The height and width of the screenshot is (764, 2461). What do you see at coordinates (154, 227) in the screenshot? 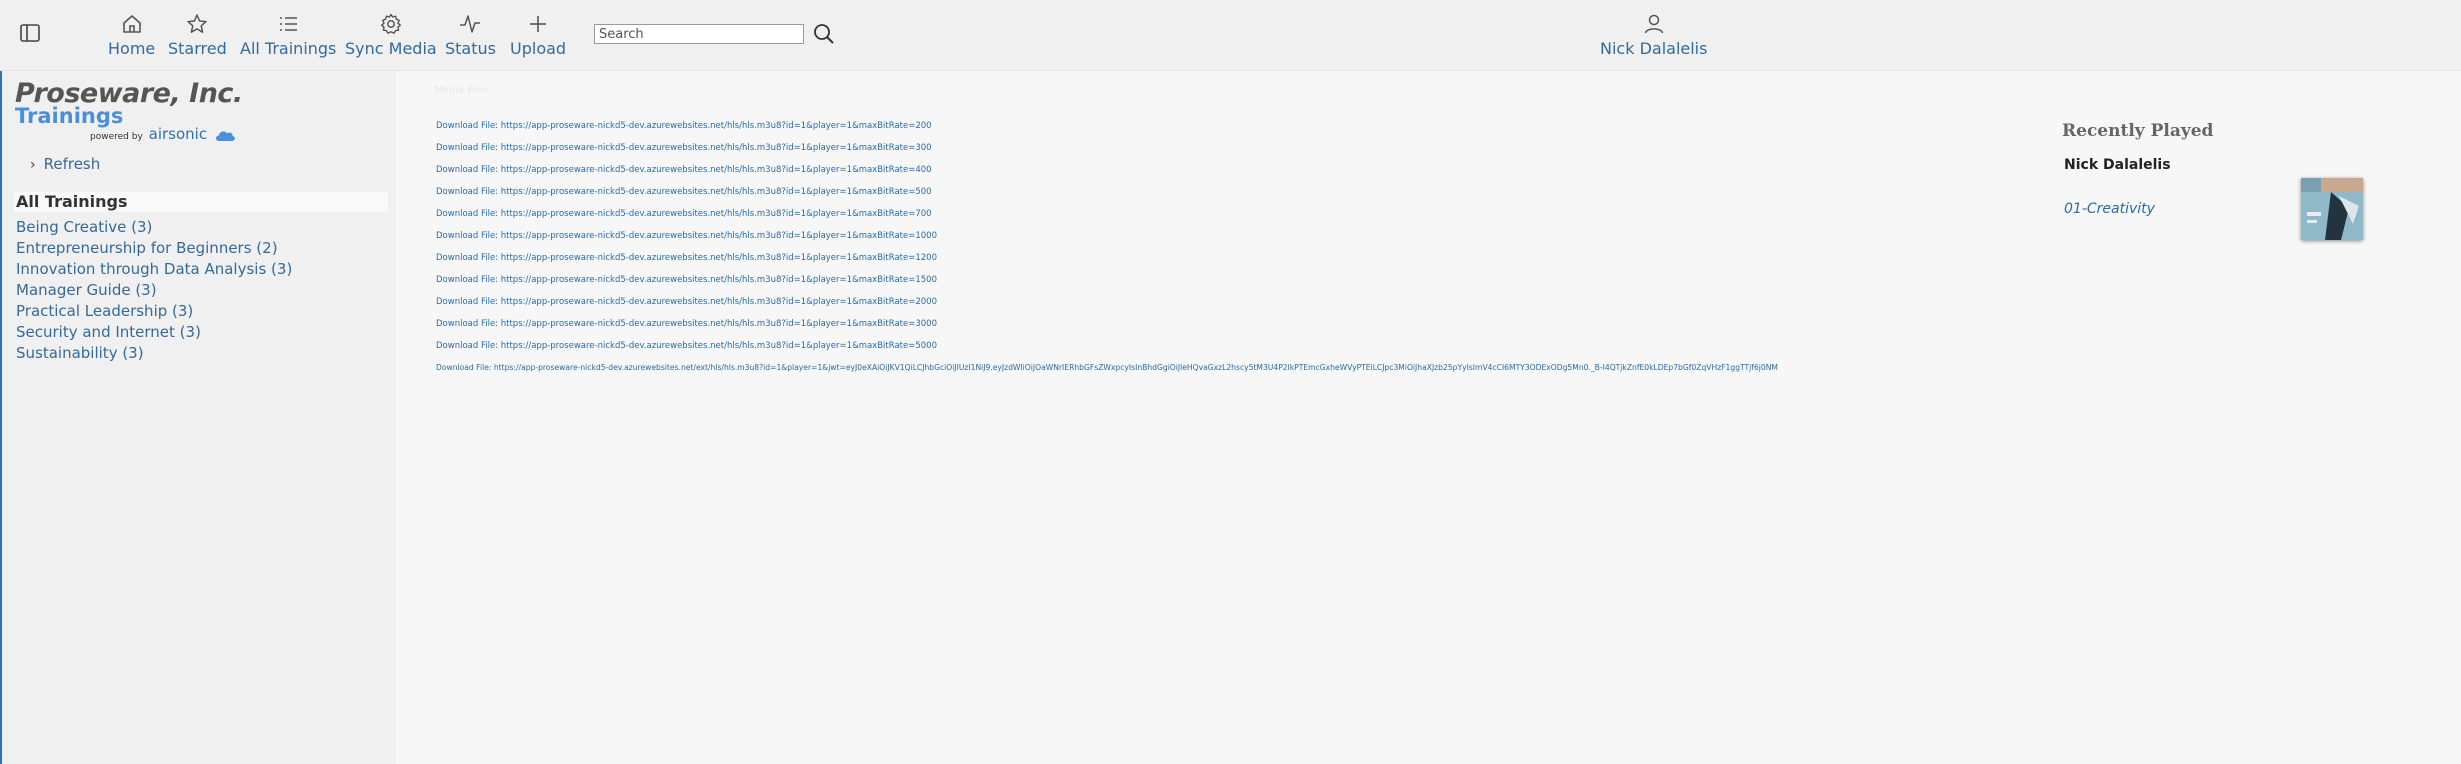
I see `category-being-creative: Being Creative (3)` at bounding box center [154, 227].